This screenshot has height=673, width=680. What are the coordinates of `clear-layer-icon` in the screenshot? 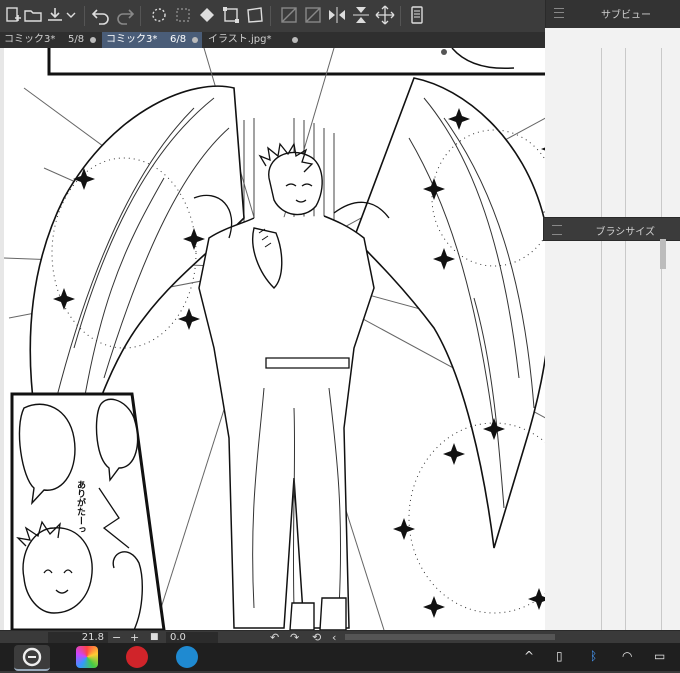 It's located at (159, 15).